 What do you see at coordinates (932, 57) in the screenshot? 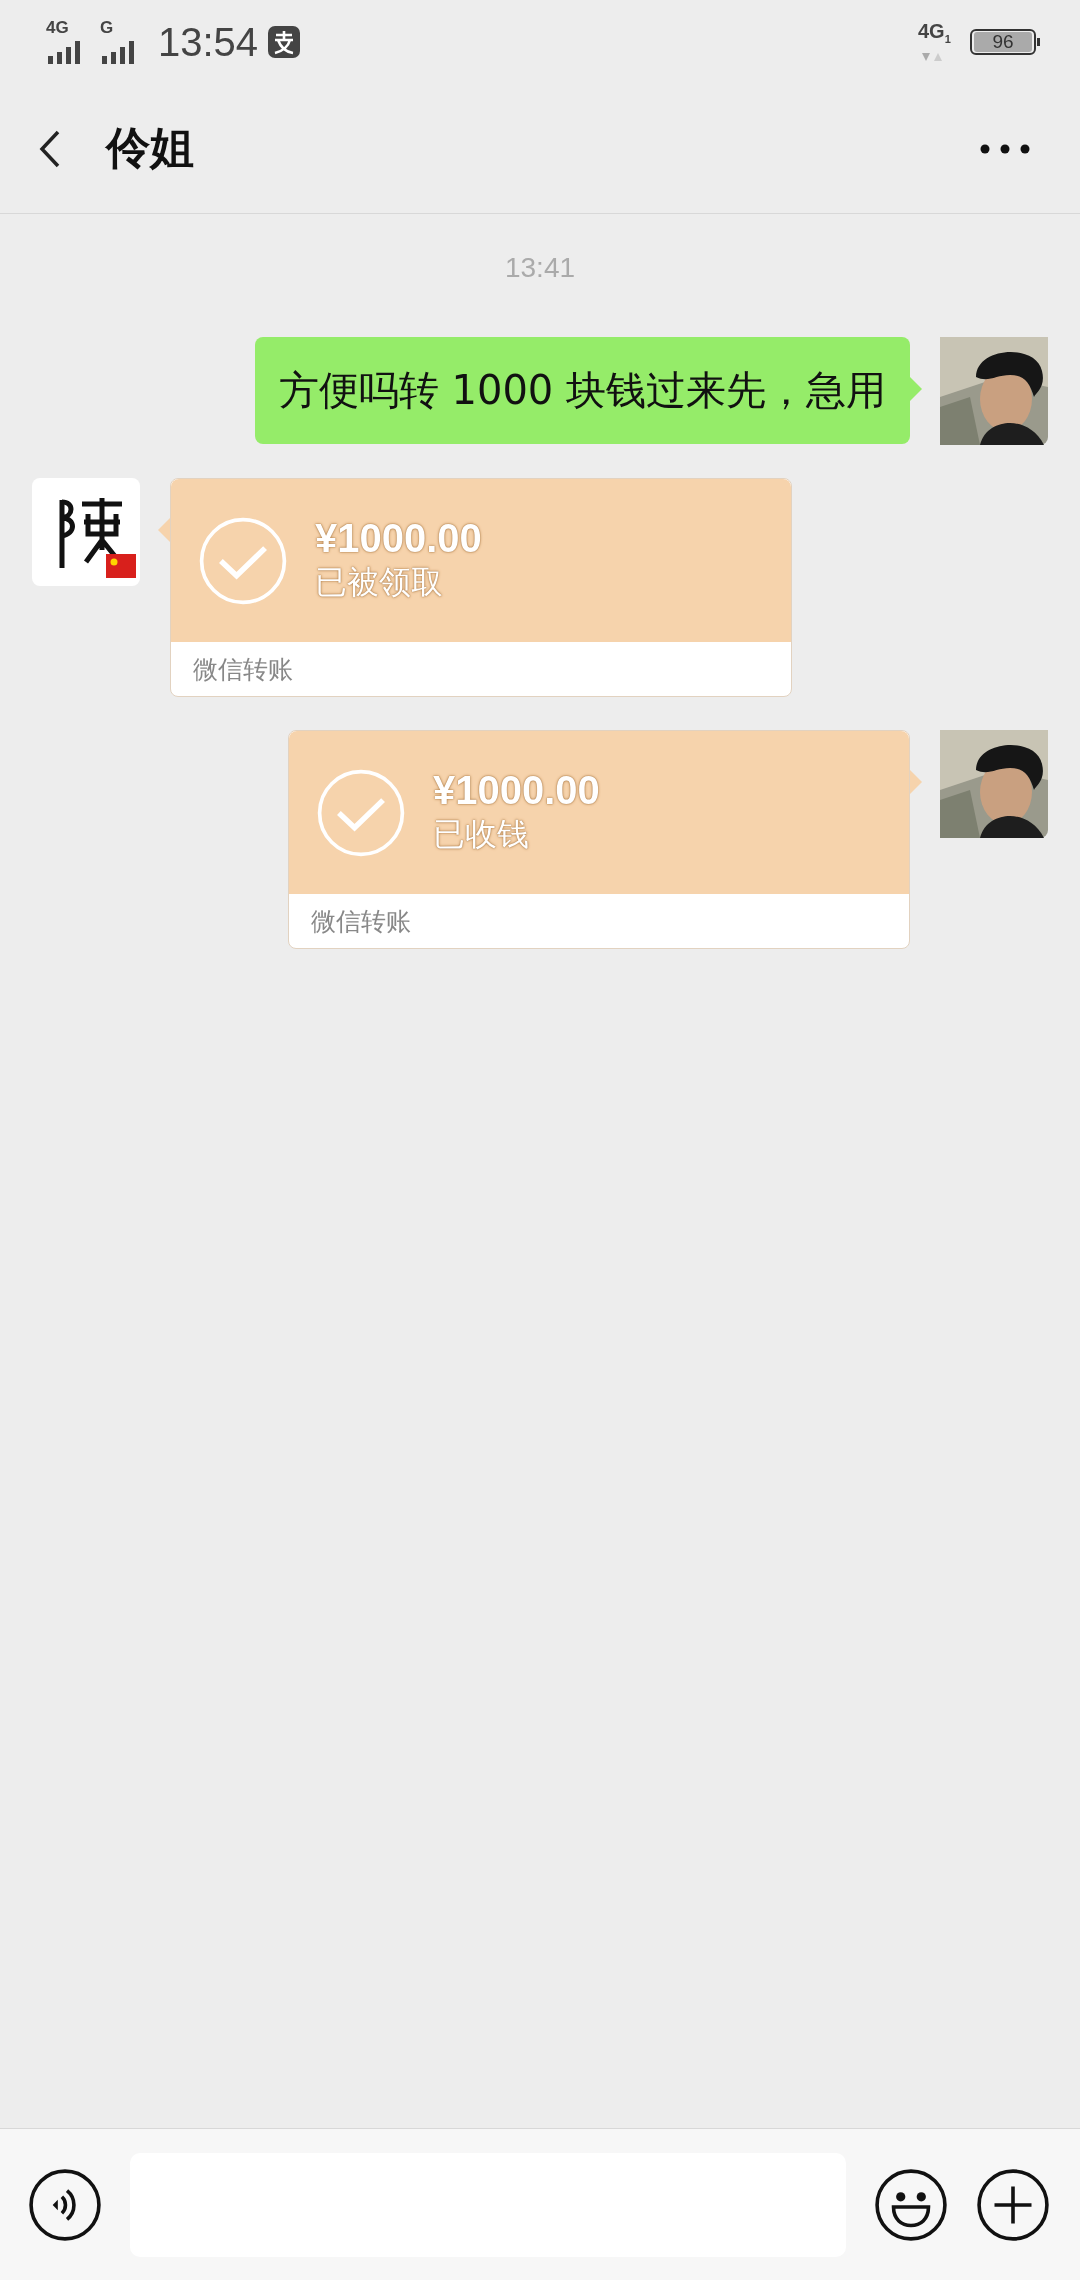
I see `data-arrows-icon` at bounding box center [932, 57].